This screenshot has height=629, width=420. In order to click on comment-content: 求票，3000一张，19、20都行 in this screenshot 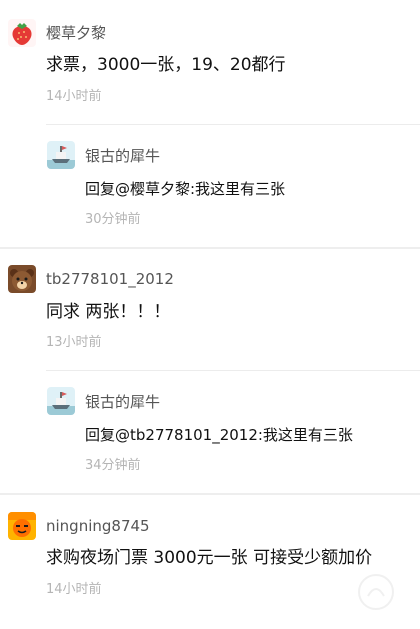, I will do `click(166, 65)`.